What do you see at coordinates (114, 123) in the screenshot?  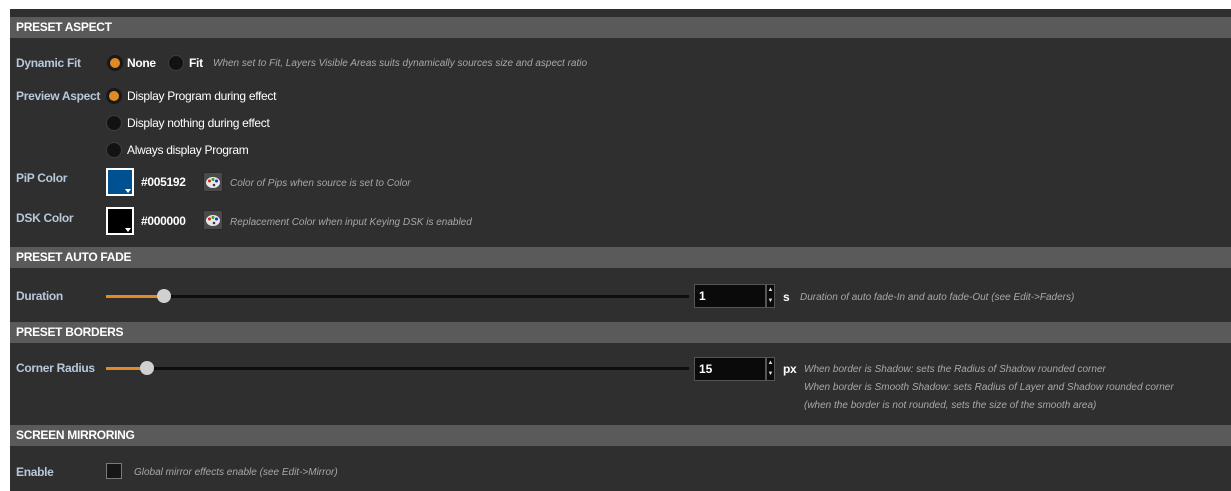 I see `radio-preview-display-nothing` at bounding box center [114, 123].